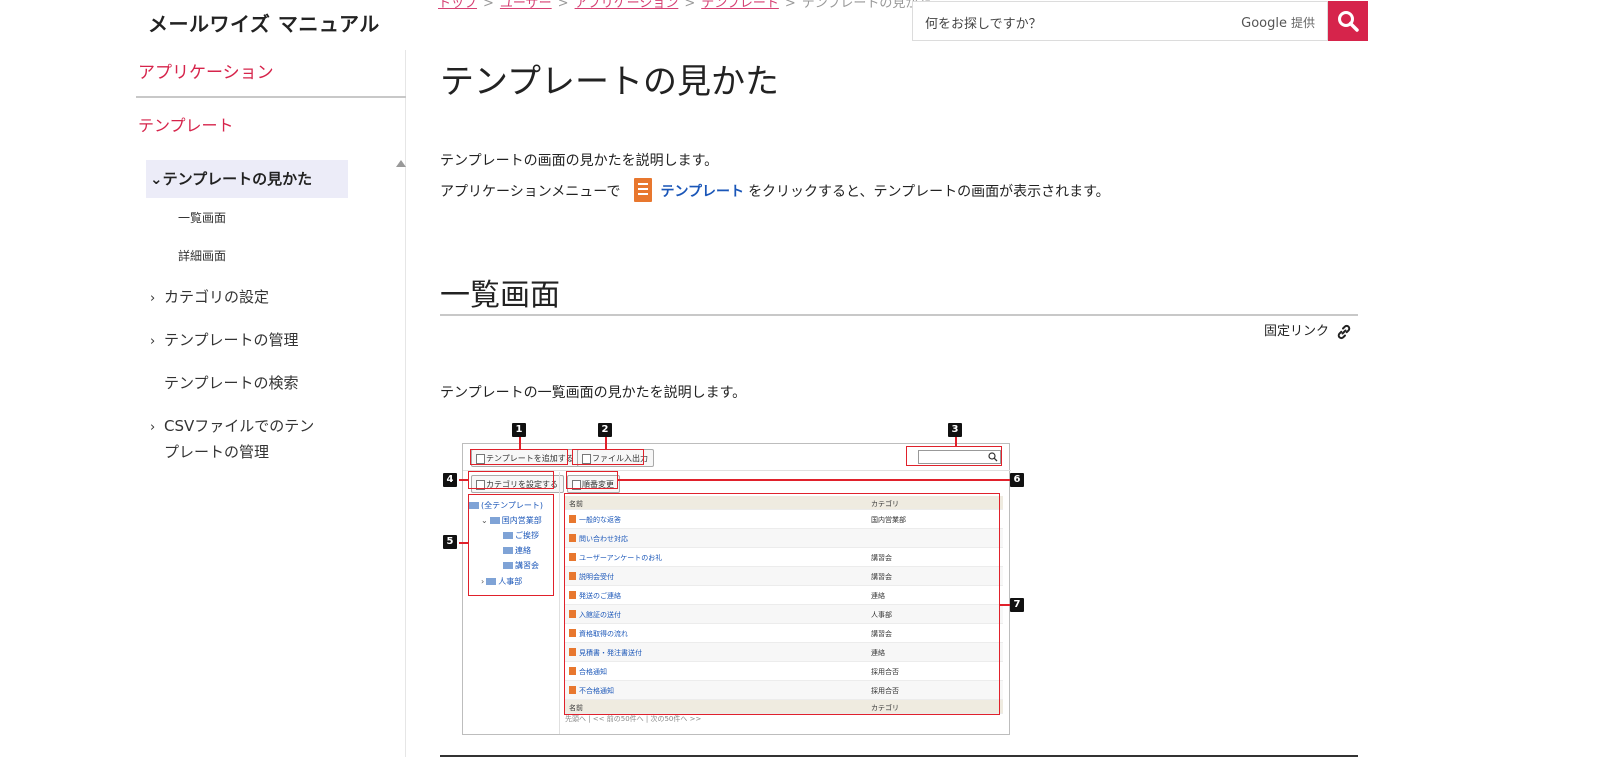 This screenshot has height=757, width=1600. Describe the element at coordinates (579, 161) in the screenshot. I see `intro-text: テンプレートの画面の見かたを説明します。` at that location.